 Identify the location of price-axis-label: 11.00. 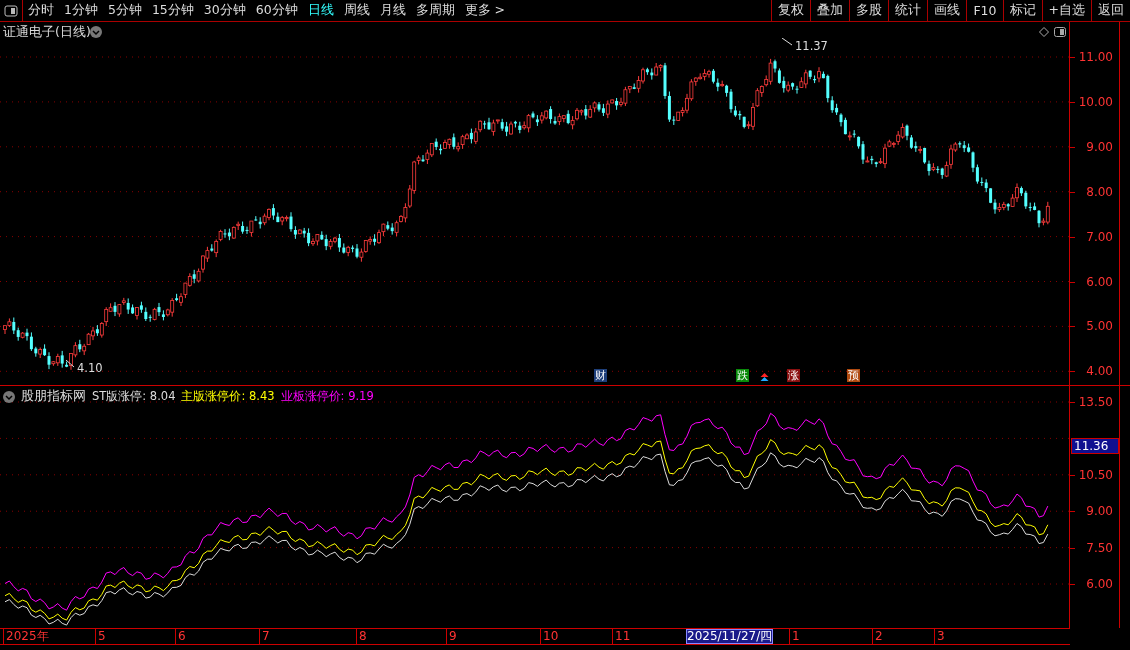
(1095, 57).